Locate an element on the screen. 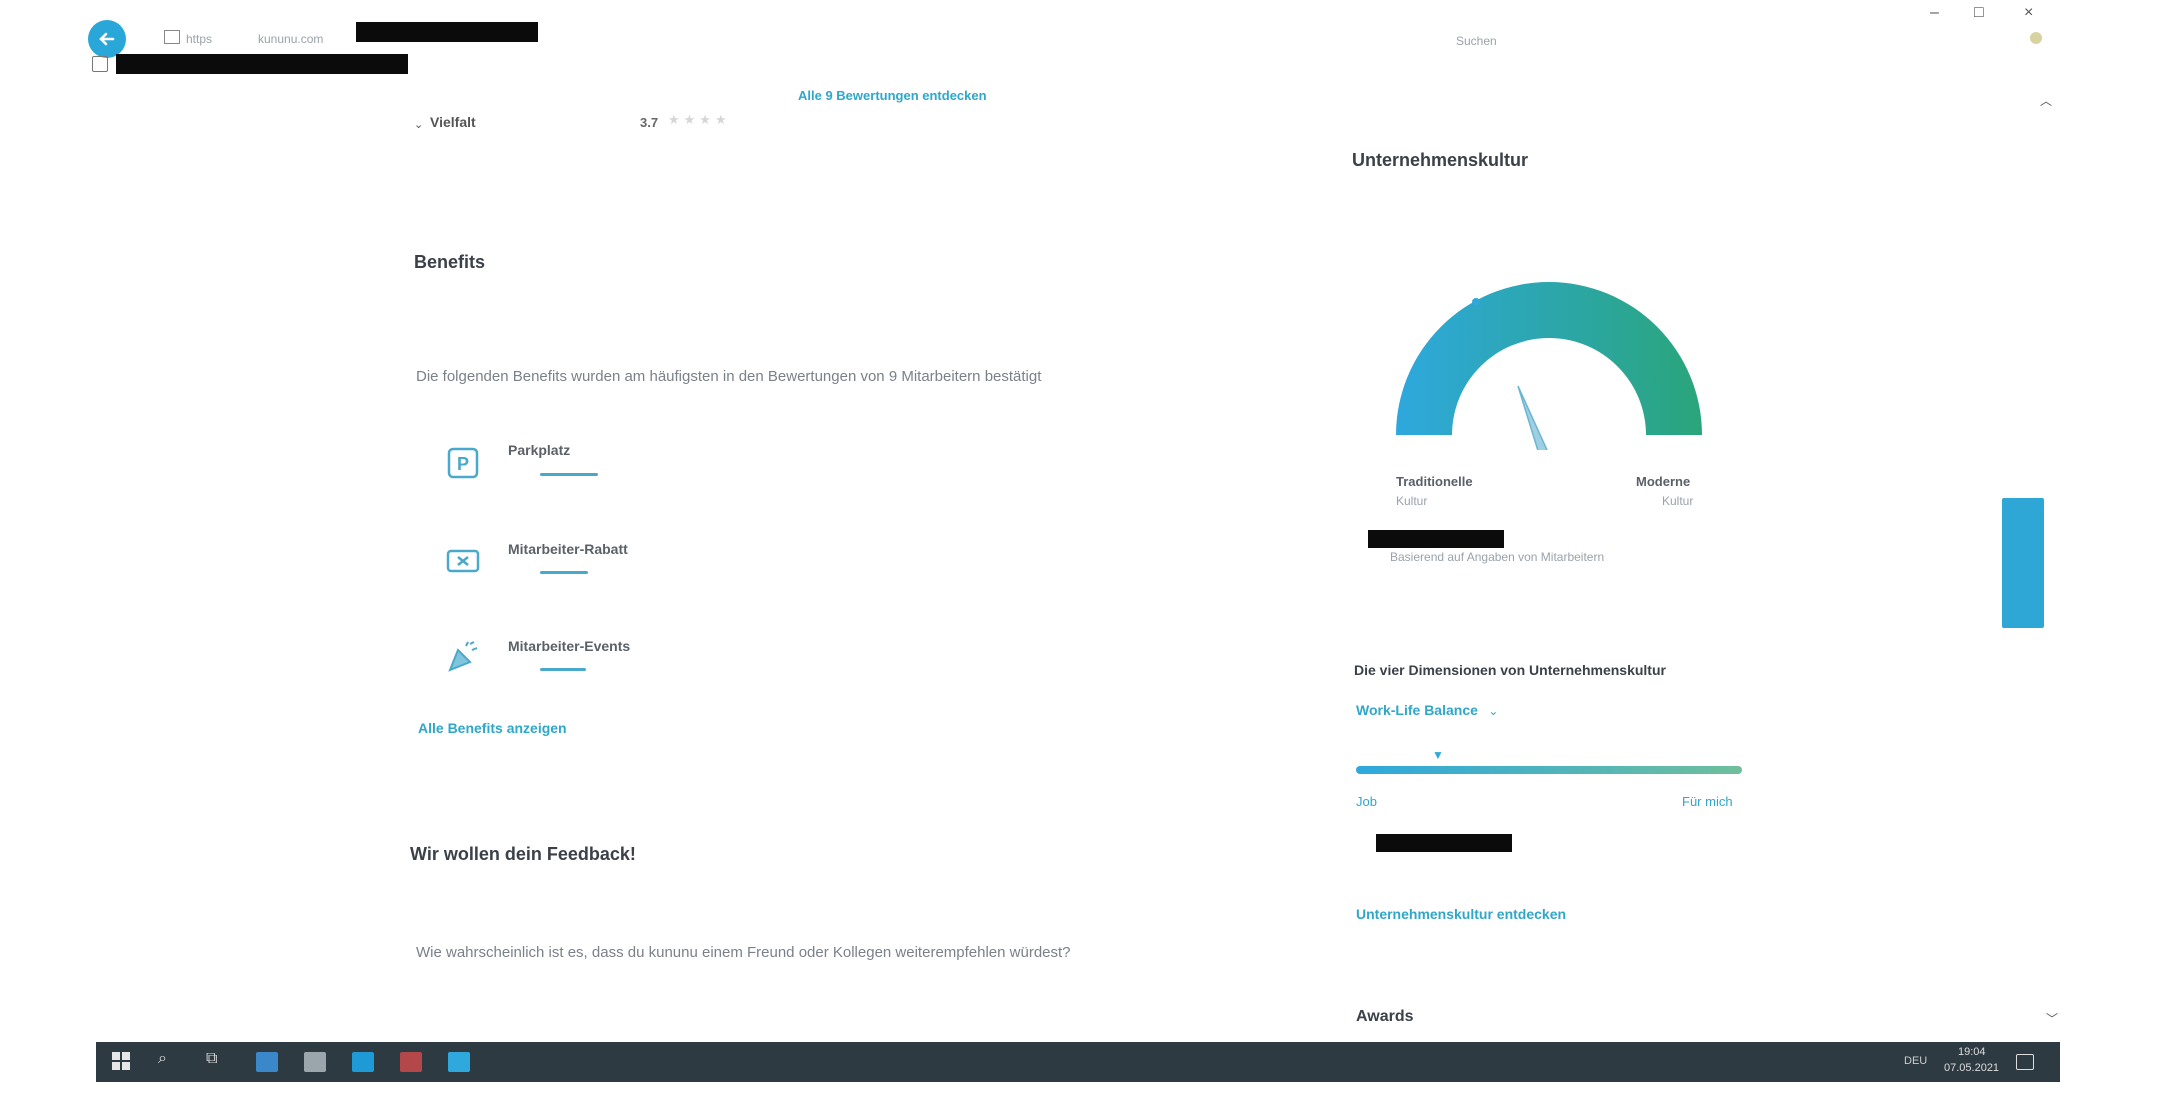 The height and width of the screenshot is (1104, 2164). dimension-selected: Work-Life Balance is located at coordinates (1417, 710).